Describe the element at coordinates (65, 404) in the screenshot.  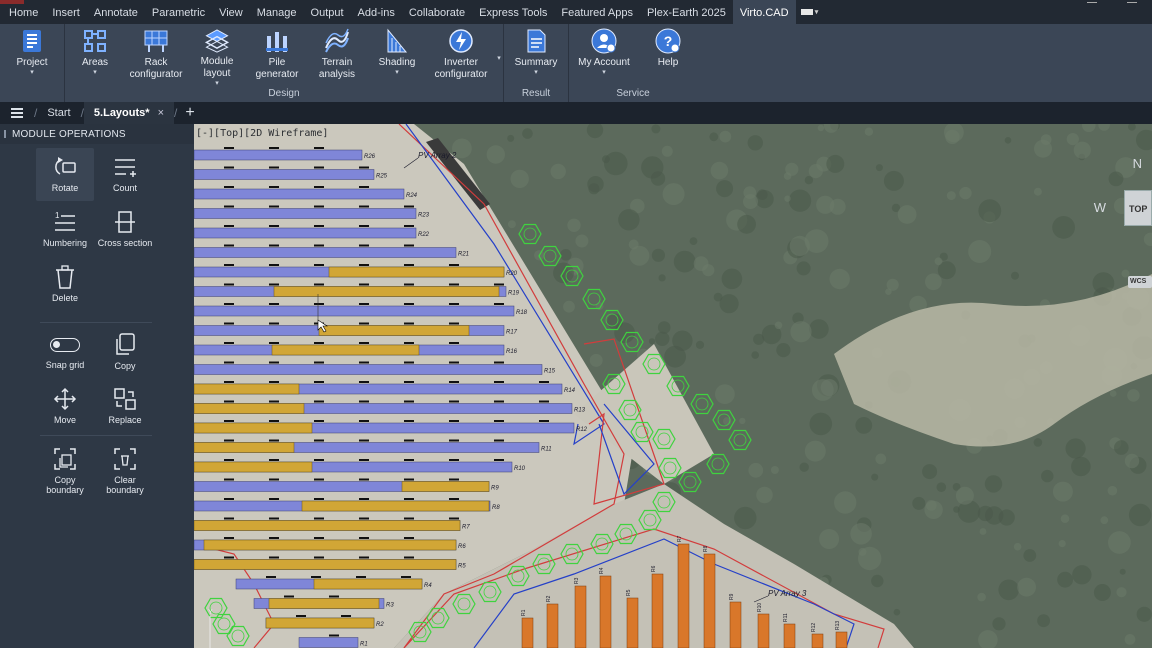
I see `move-button: Move` at that location.